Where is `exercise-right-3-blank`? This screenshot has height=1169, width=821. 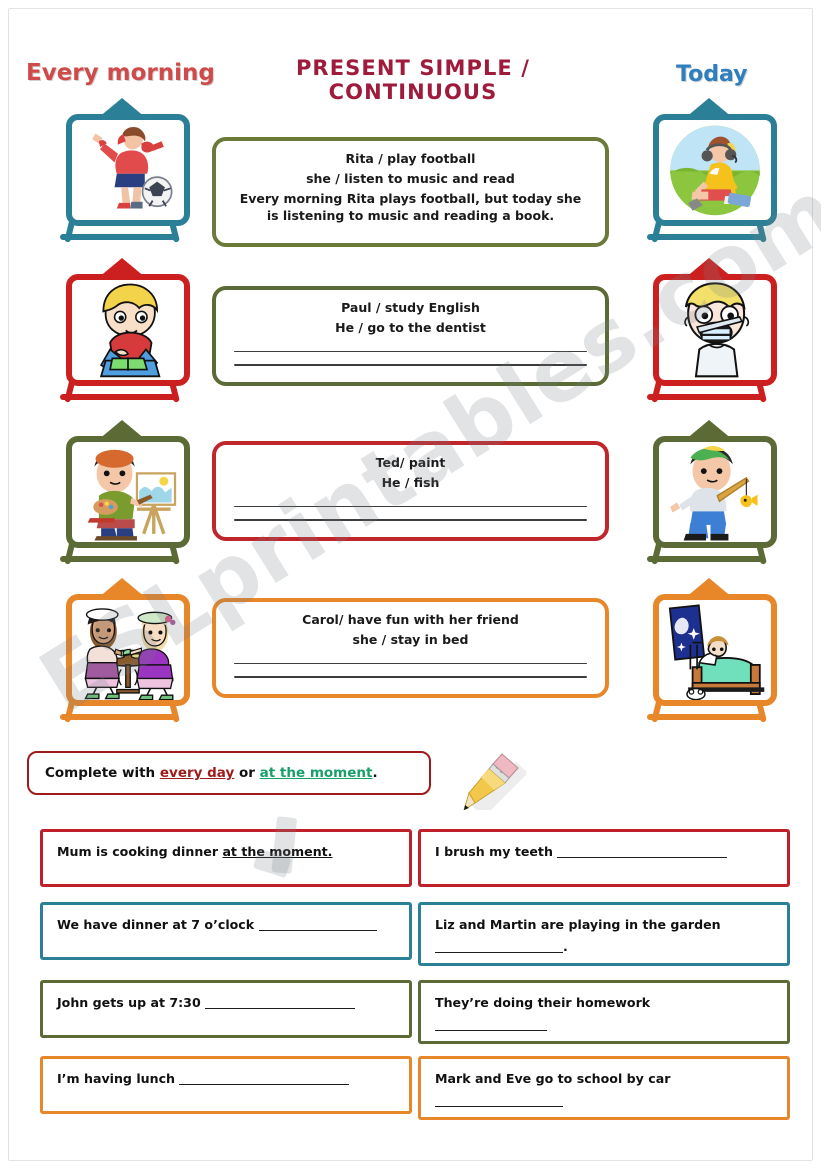
exercise-right-3-blank is located at coordinates (491, 1030).